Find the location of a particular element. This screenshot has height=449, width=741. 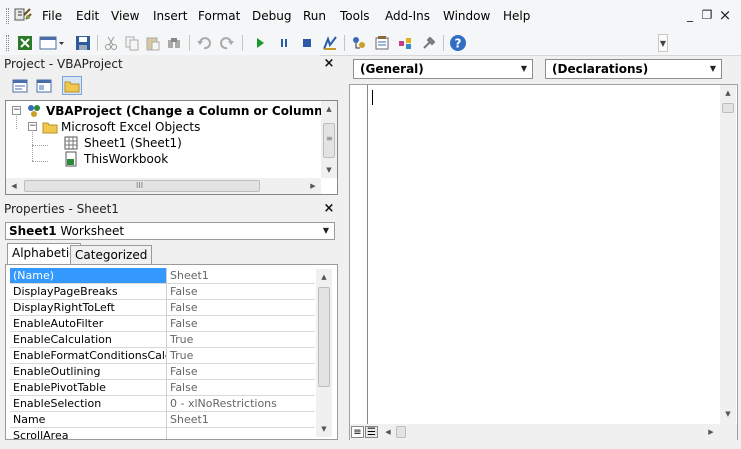

code-margin-indicator-bar is located at coordinates (359, 254).